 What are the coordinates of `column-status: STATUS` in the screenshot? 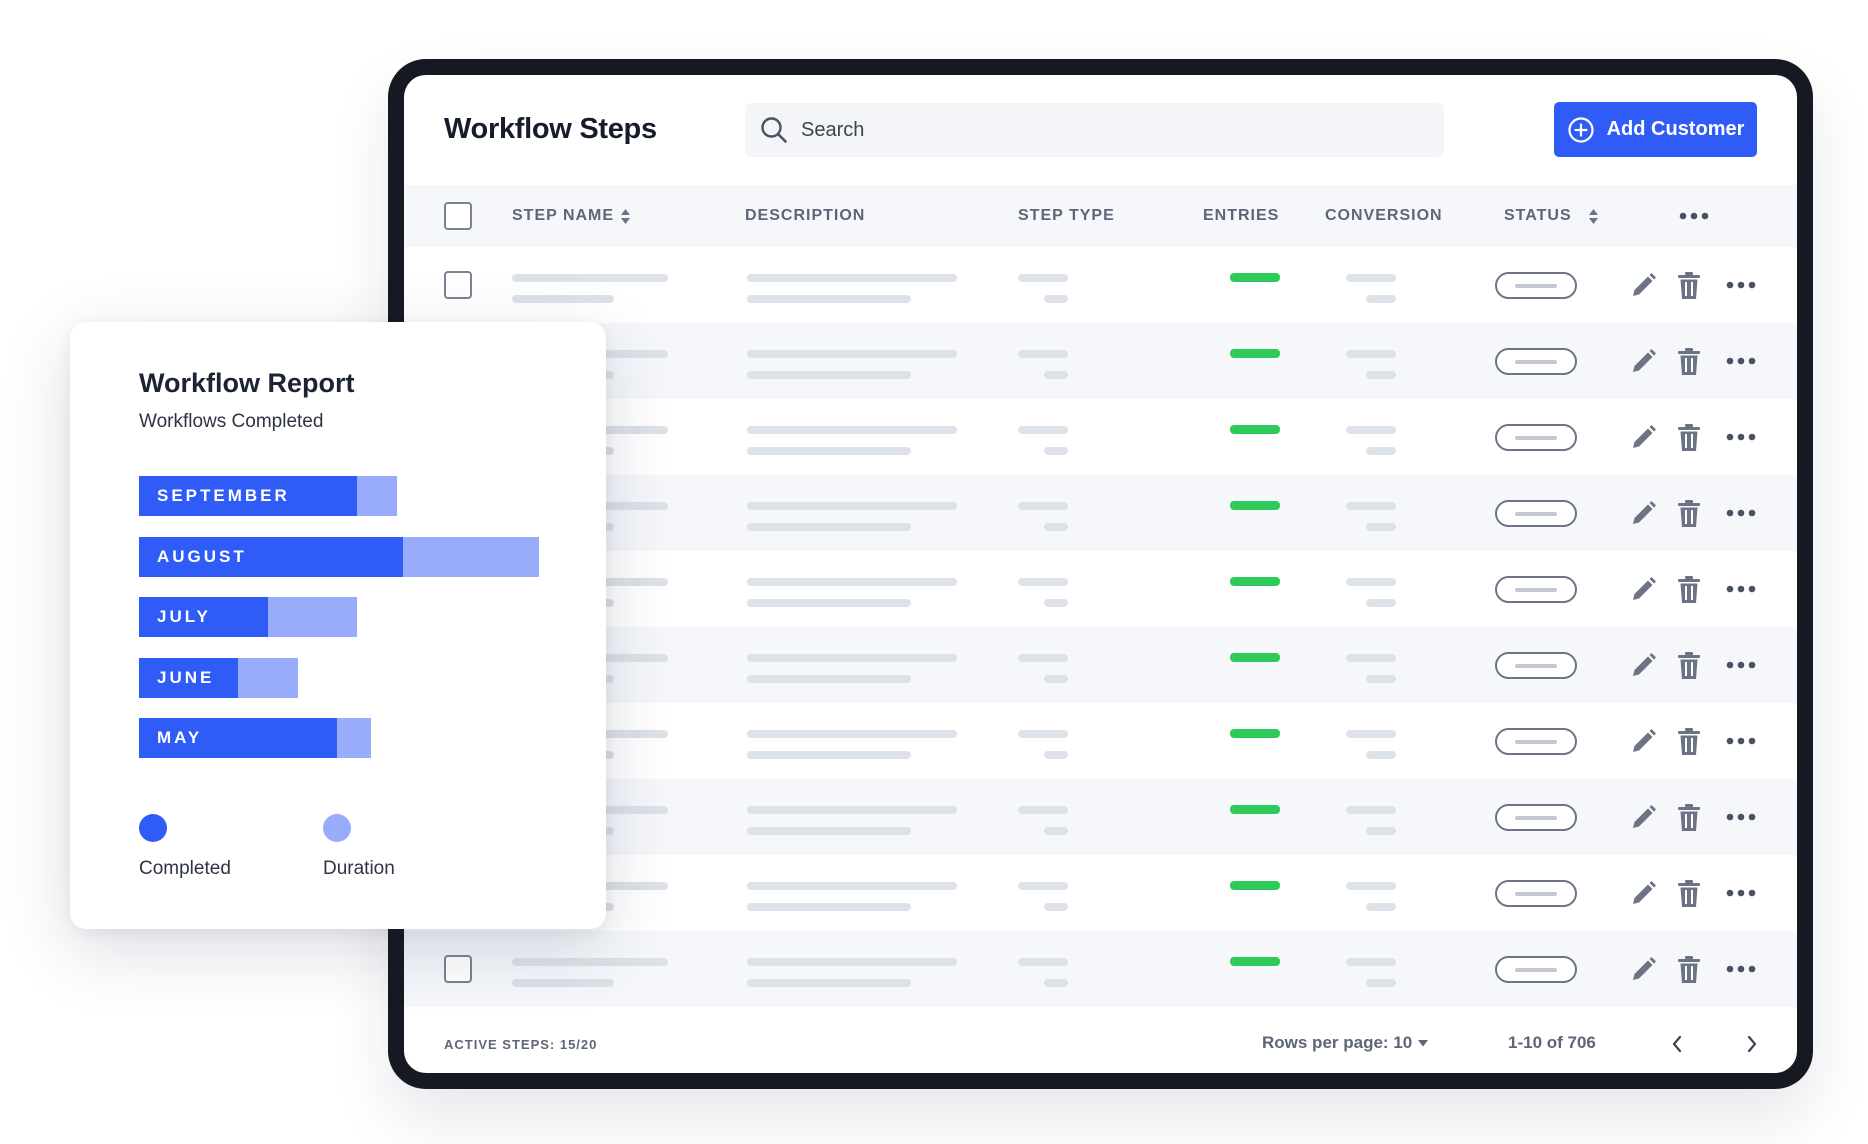 It's located at (1551, 216).